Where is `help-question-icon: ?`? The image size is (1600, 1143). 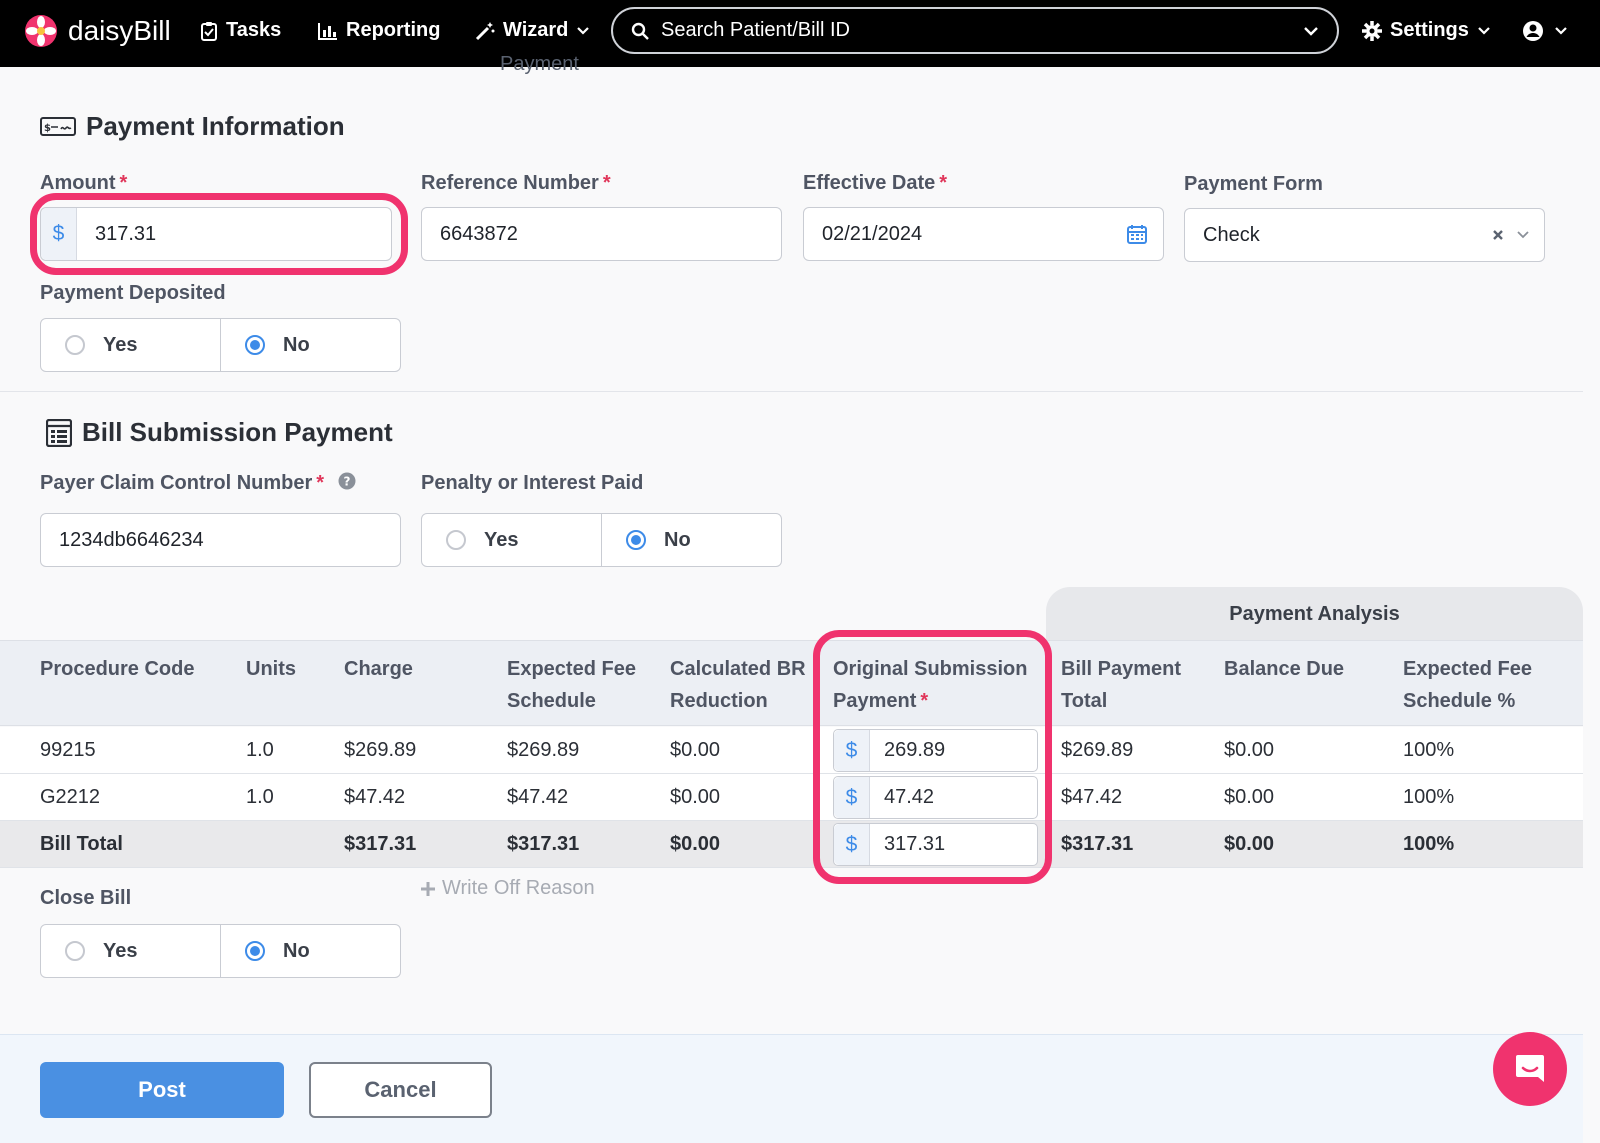
help-question-icon: ? is located at coordinates (347, 481).